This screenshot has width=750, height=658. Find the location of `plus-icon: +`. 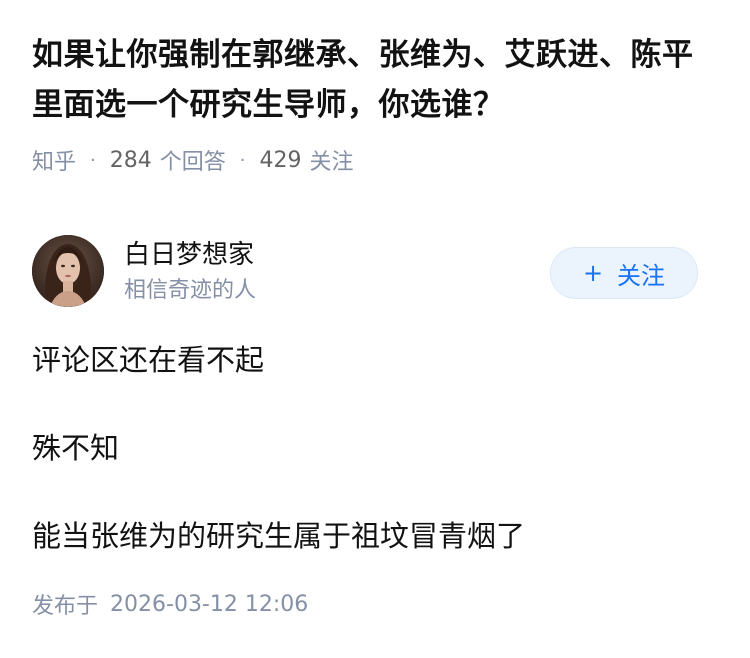

plus-icon: + is located at coordinates (593, 273).